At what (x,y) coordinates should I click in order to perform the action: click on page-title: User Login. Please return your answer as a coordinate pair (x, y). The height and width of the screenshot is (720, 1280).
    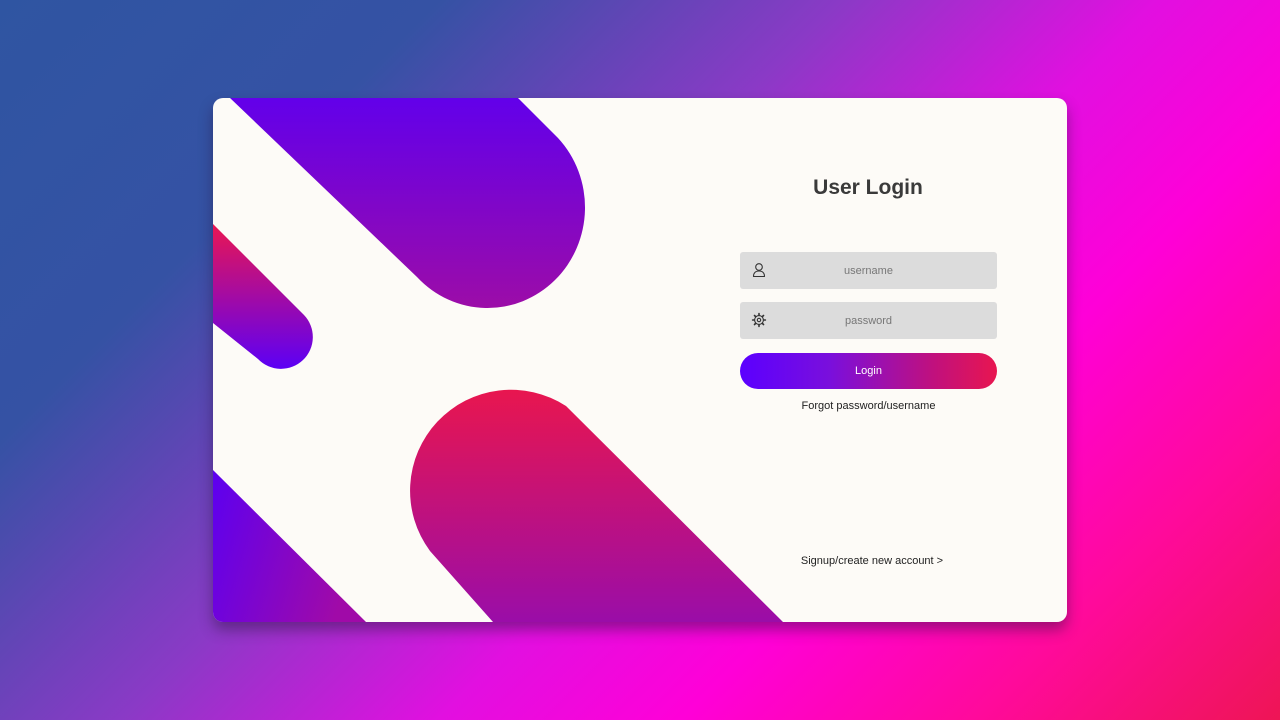
    Looking at the image, I should click on (868, 187).